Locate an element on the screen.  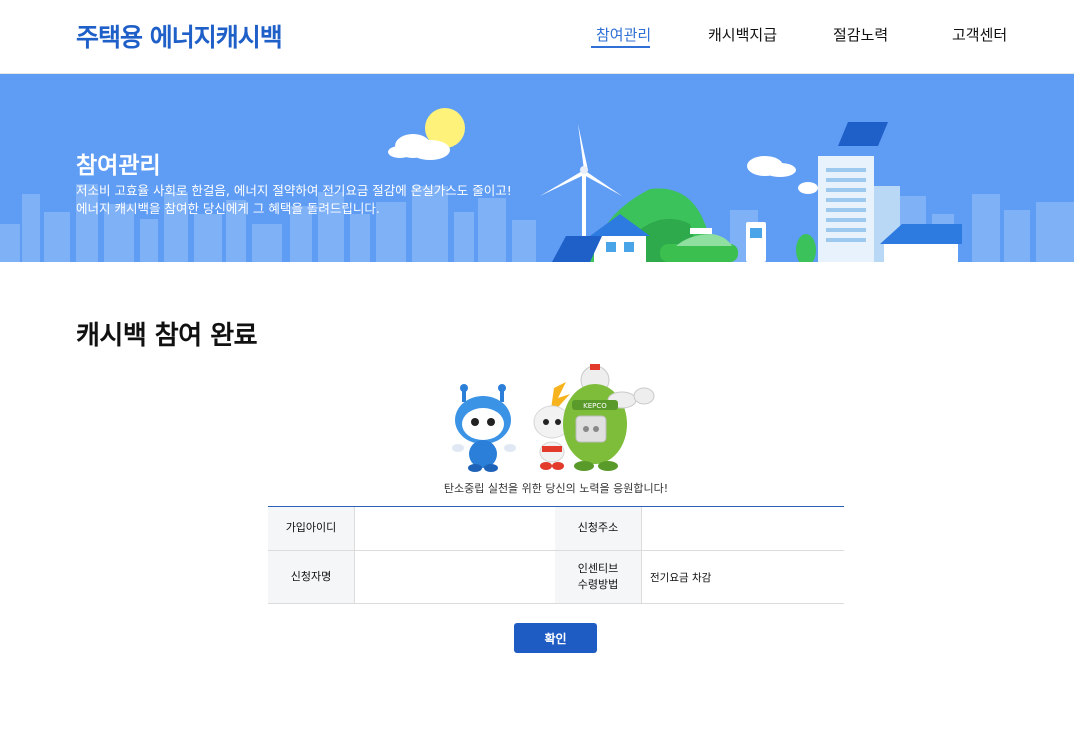
address-label: 신청주소 is located at coordinates (598, 528).